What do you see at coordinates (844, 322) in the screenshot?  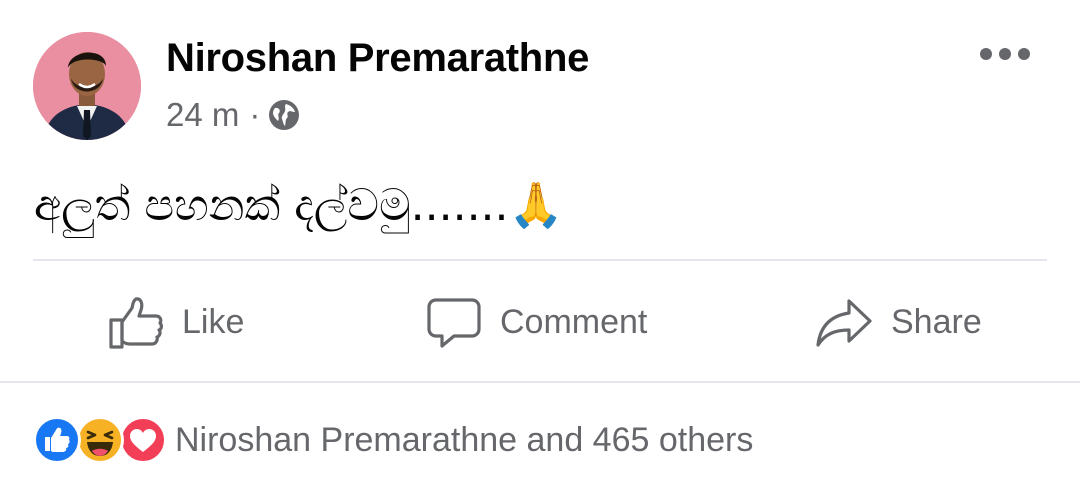 I see `share-arrow-icon` at bounding box center [844, 322].